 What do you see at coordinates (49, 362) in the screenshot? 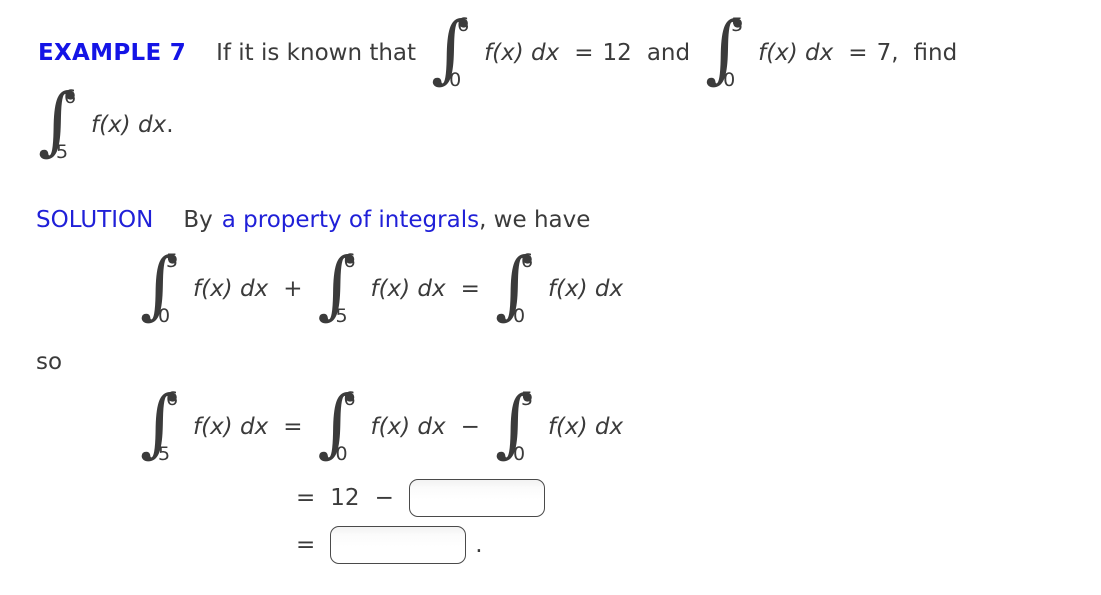
I see `so-connector-text: so` at bounding box center [49, 362].